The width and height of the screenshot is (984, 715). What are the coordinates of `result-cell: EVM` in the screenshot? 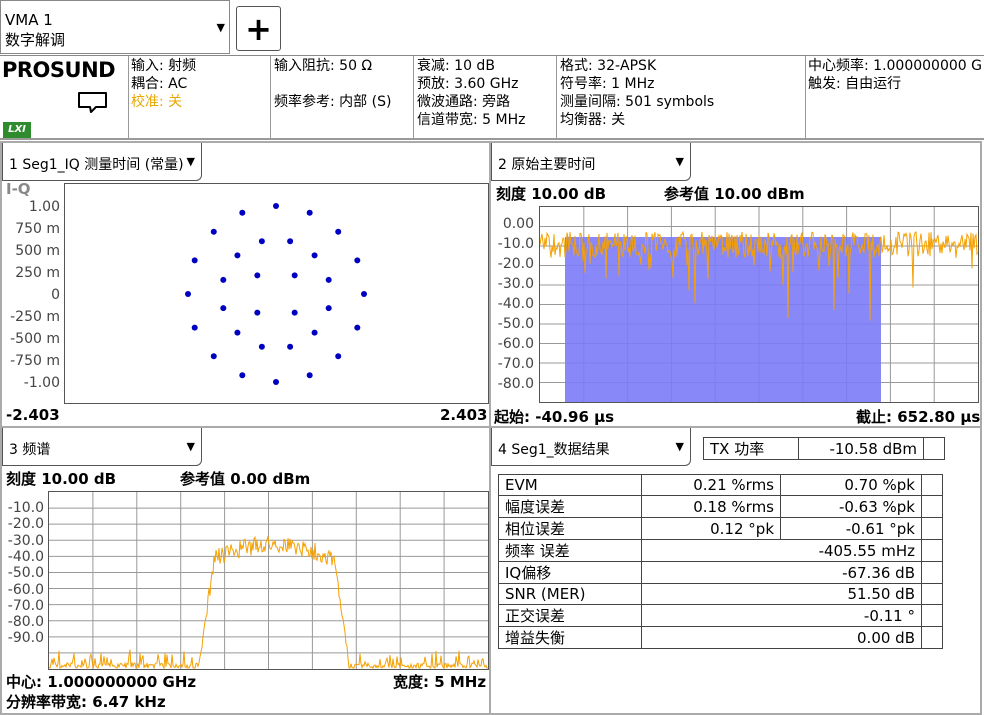 It's located at (570, 485).